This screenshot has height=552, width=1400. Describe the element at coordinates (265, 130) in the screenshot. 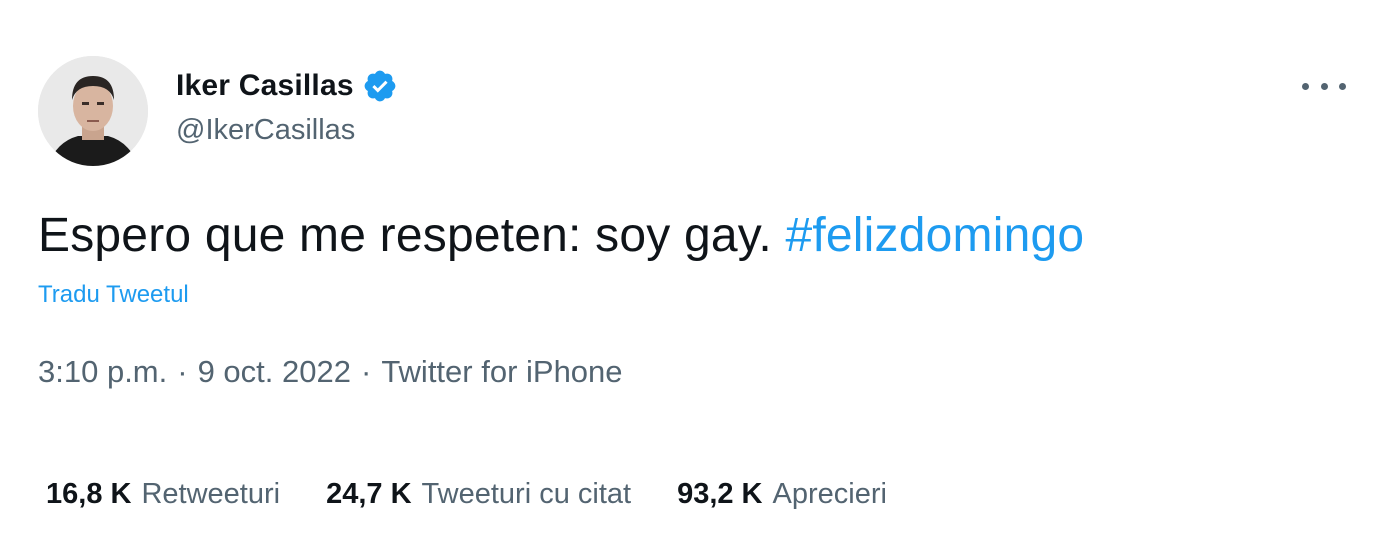

I see `author-handle: @IkerCasillas` at that location.